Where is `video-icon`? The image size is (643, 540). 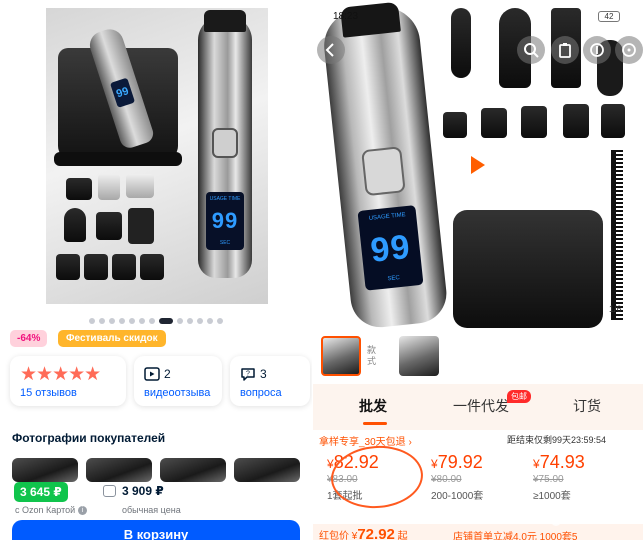
video-icon is located at coordinates (152, 374).